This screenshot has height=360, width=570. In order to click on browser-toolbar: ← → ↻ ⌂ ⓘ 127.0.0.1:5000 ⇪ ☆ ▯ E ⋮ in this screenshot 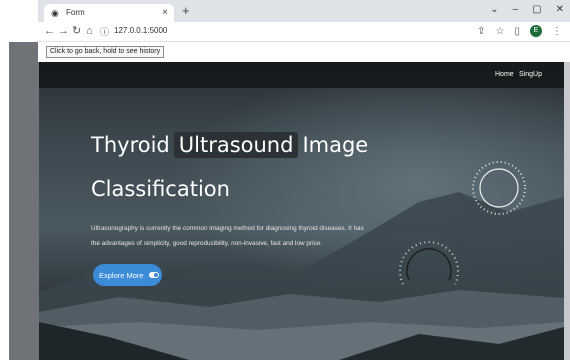, I will do `click(304, 32)`.